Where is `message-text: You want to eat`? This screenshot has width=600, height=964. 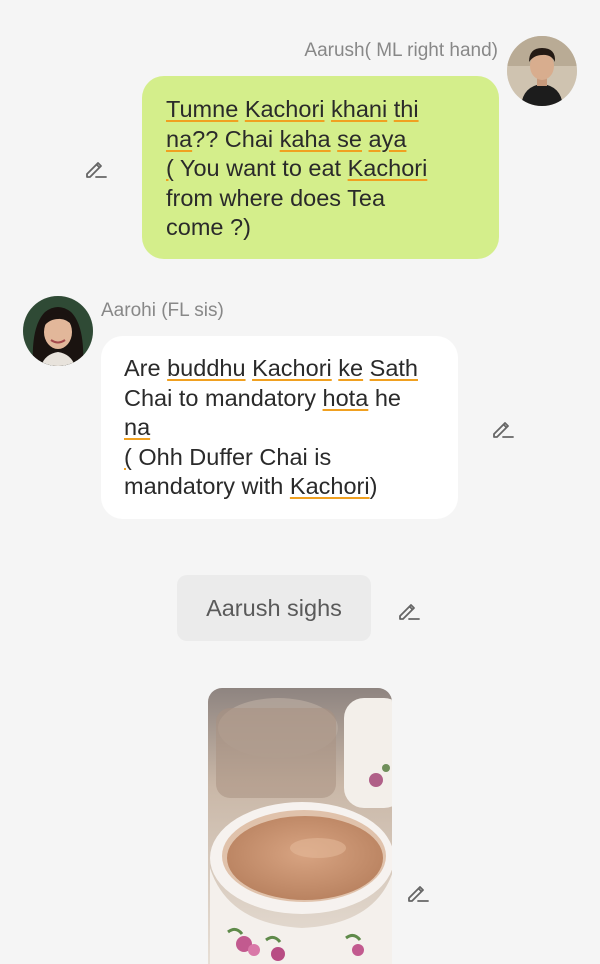
message-text: You want to eat is located at coordinates (260, 168).